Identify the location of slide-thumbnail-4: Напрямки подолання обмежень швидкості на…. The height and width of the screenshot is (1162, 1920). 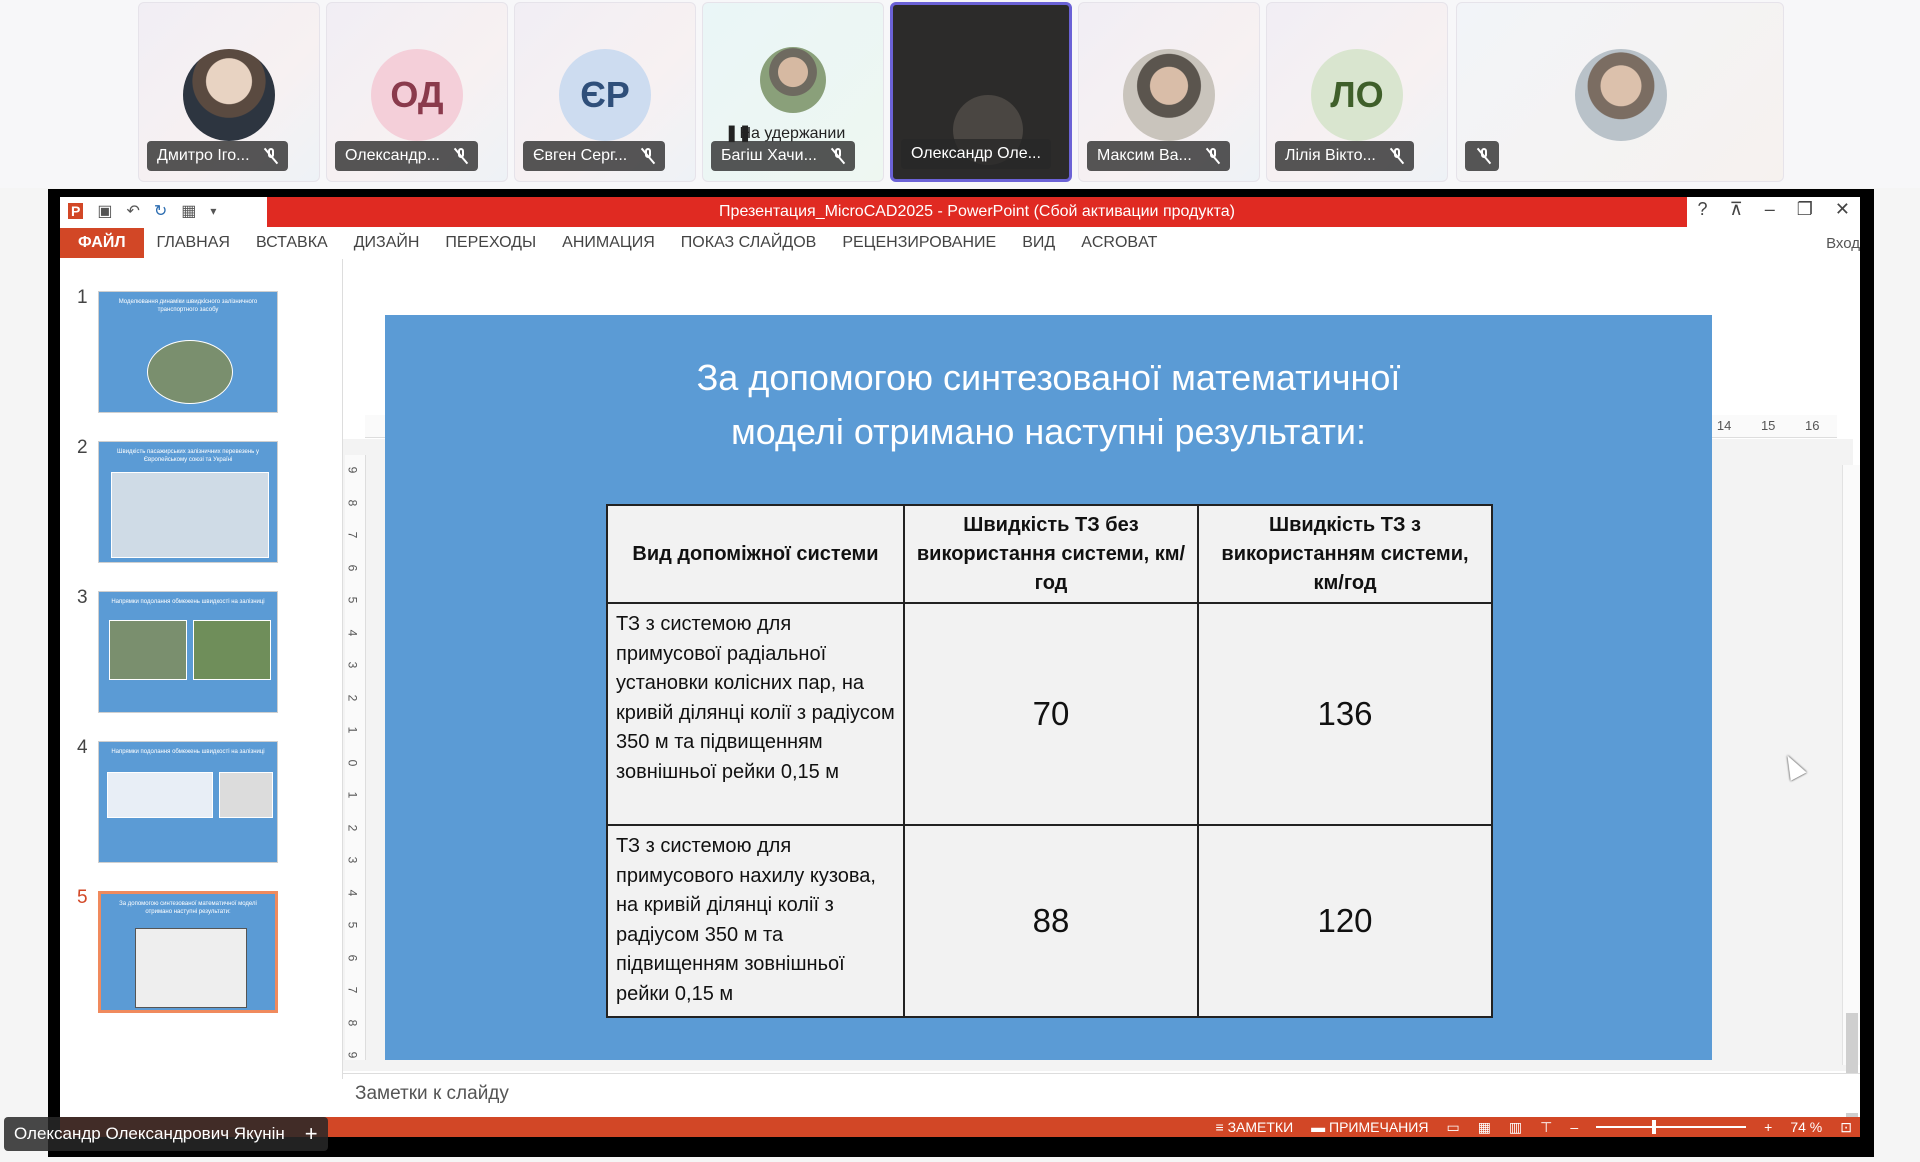
(188, 802).